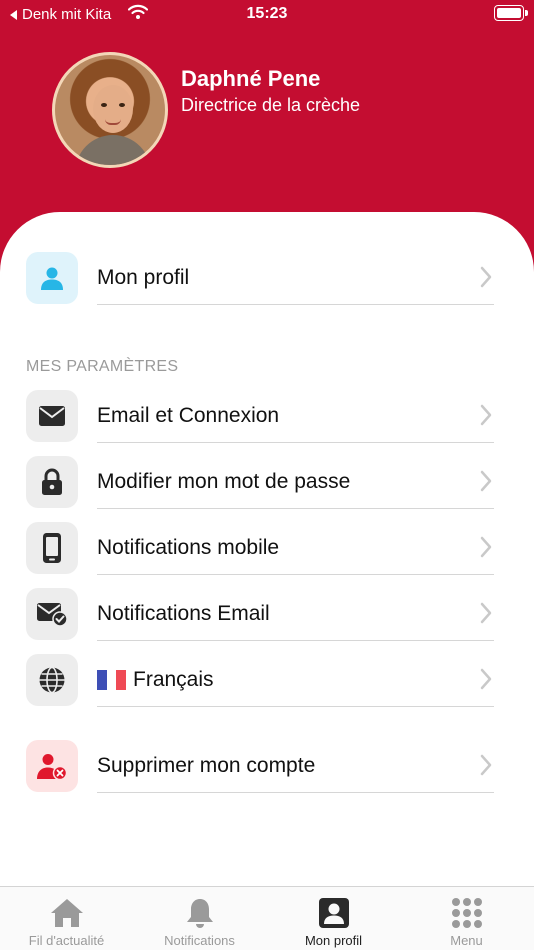 This screenshot has height=950, width=534. What do you see at coordinates (271, 105) in the screenshot?
I see `user-role: Directrice de la crèche` at bounding box center [271, 105].